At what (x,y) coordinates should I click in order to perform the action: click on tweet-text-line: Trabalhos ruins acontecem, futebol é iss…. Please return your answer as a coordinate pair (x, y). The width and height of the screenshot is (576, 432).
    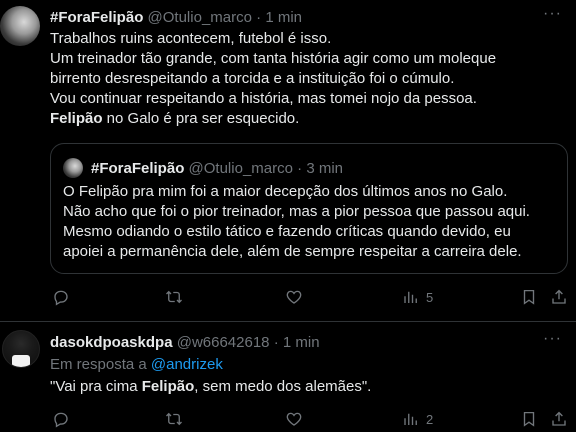
    Looking at the image, I should click on (191, 38).